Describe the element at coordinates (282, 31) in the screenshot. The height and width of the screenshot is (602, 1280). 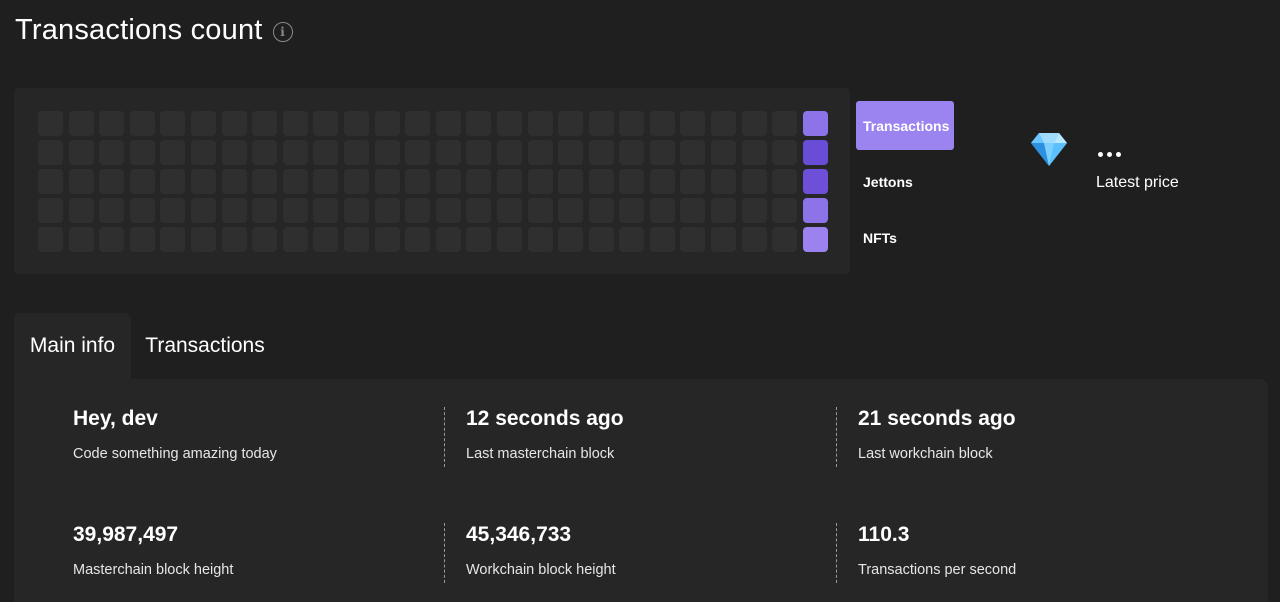
I see `info-icon: i` at that location.